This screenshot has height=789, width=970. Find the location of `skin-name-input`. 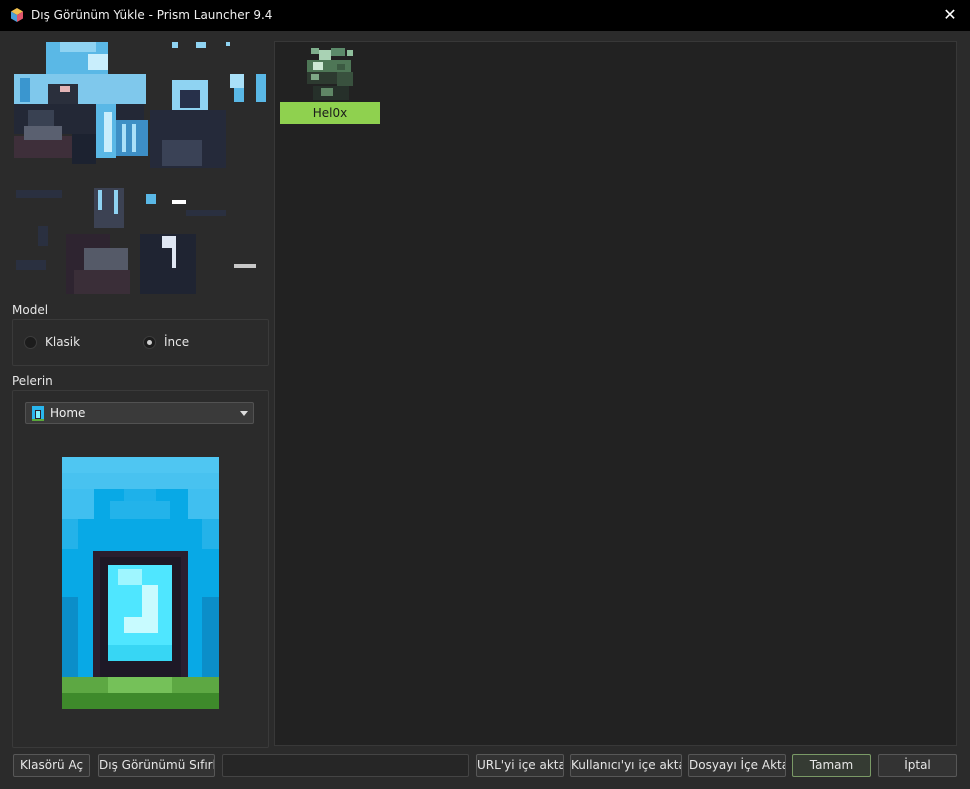

skin-name-input is located at coordinates (345, 765).